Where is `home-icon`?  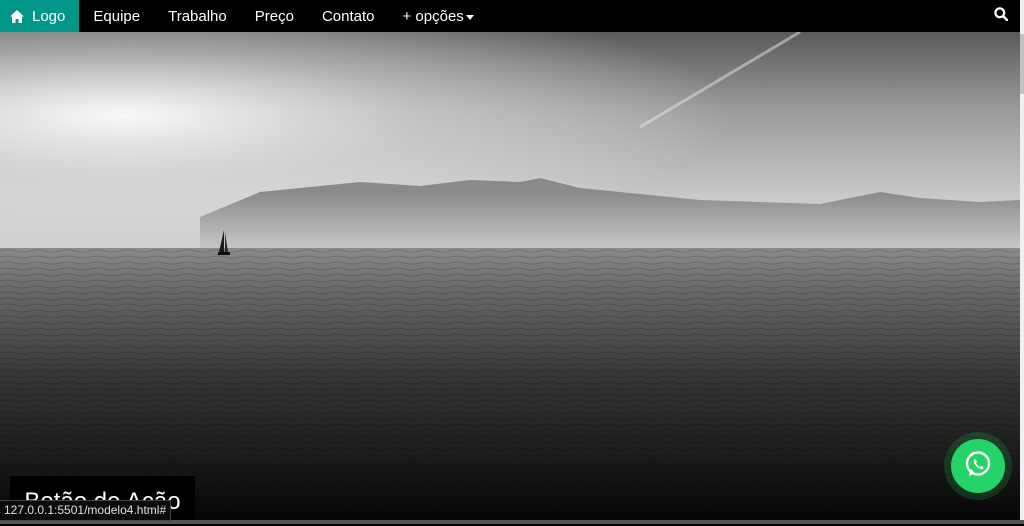 home-icon is located at coordinates (17, 16).